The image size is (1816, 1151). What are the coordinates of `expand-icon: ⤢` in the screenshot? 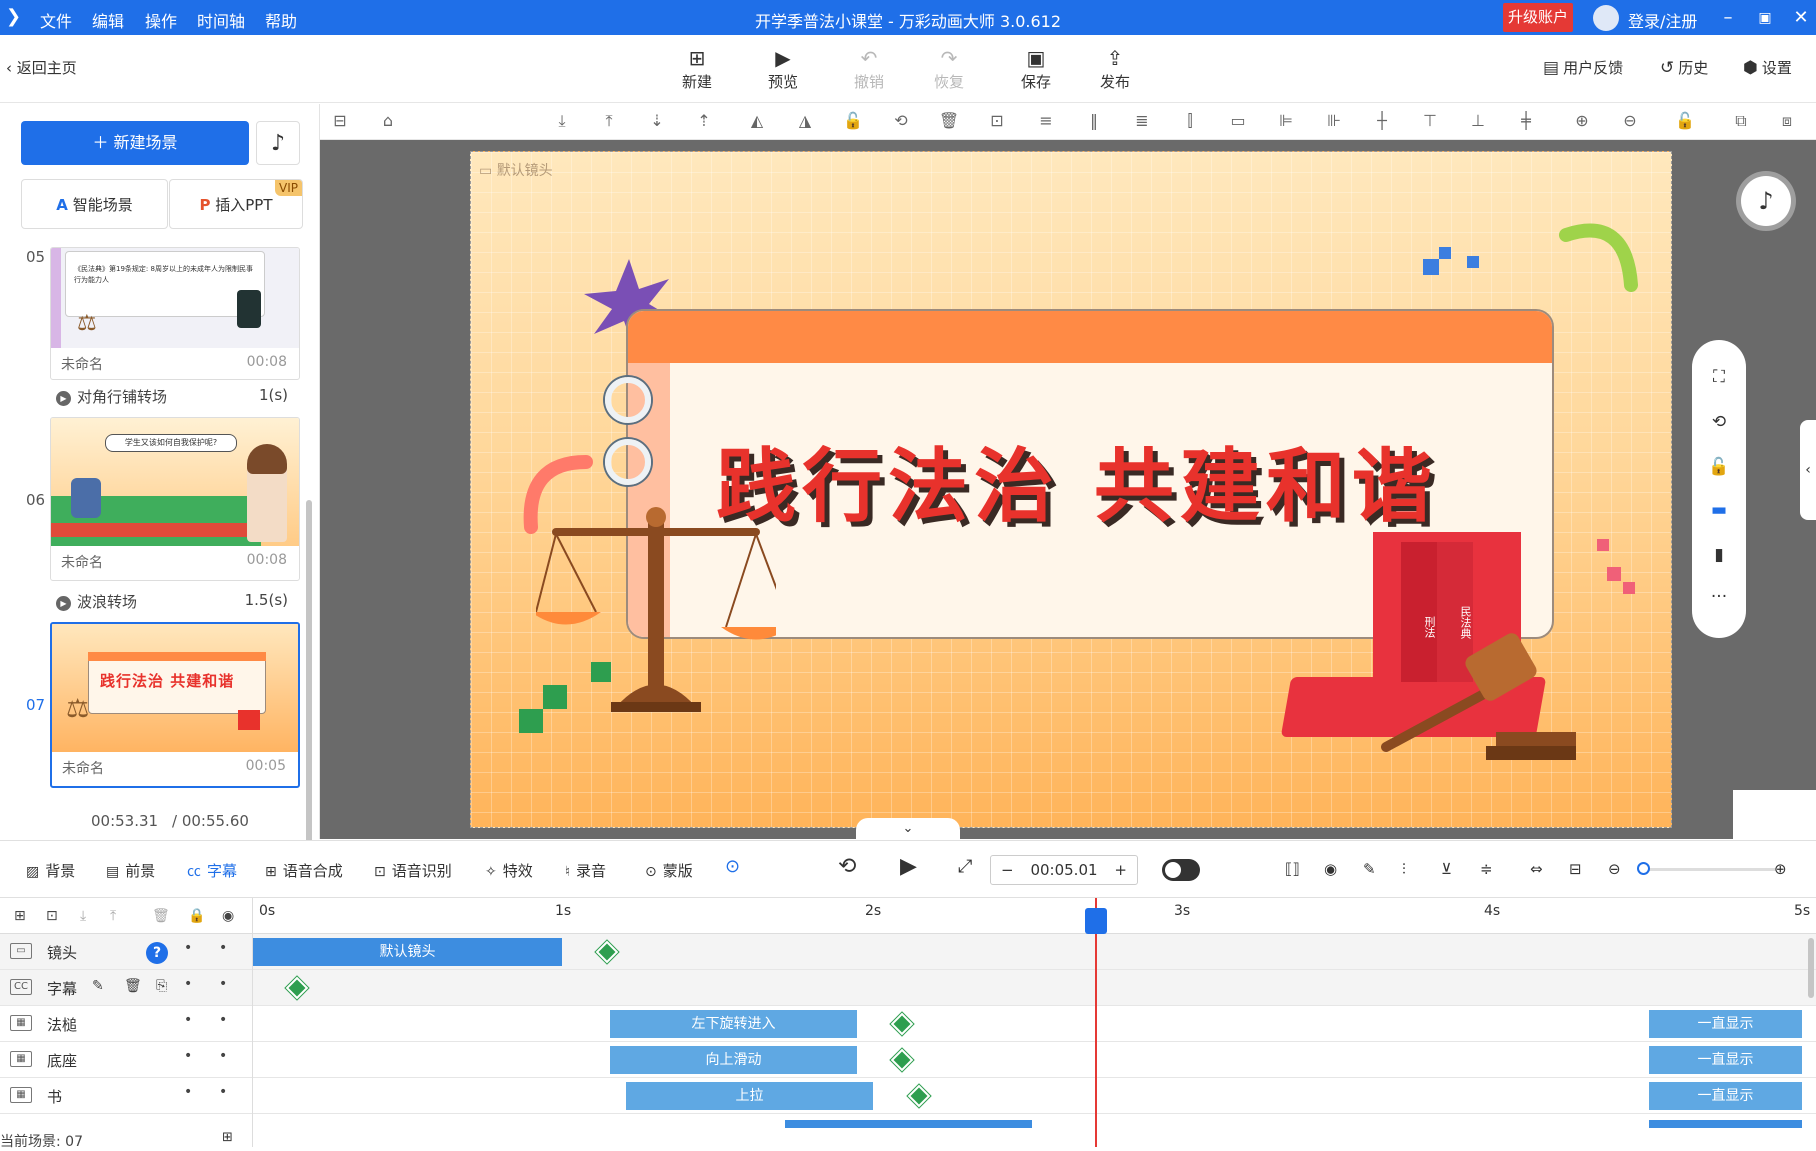 It's located at (965, 866).